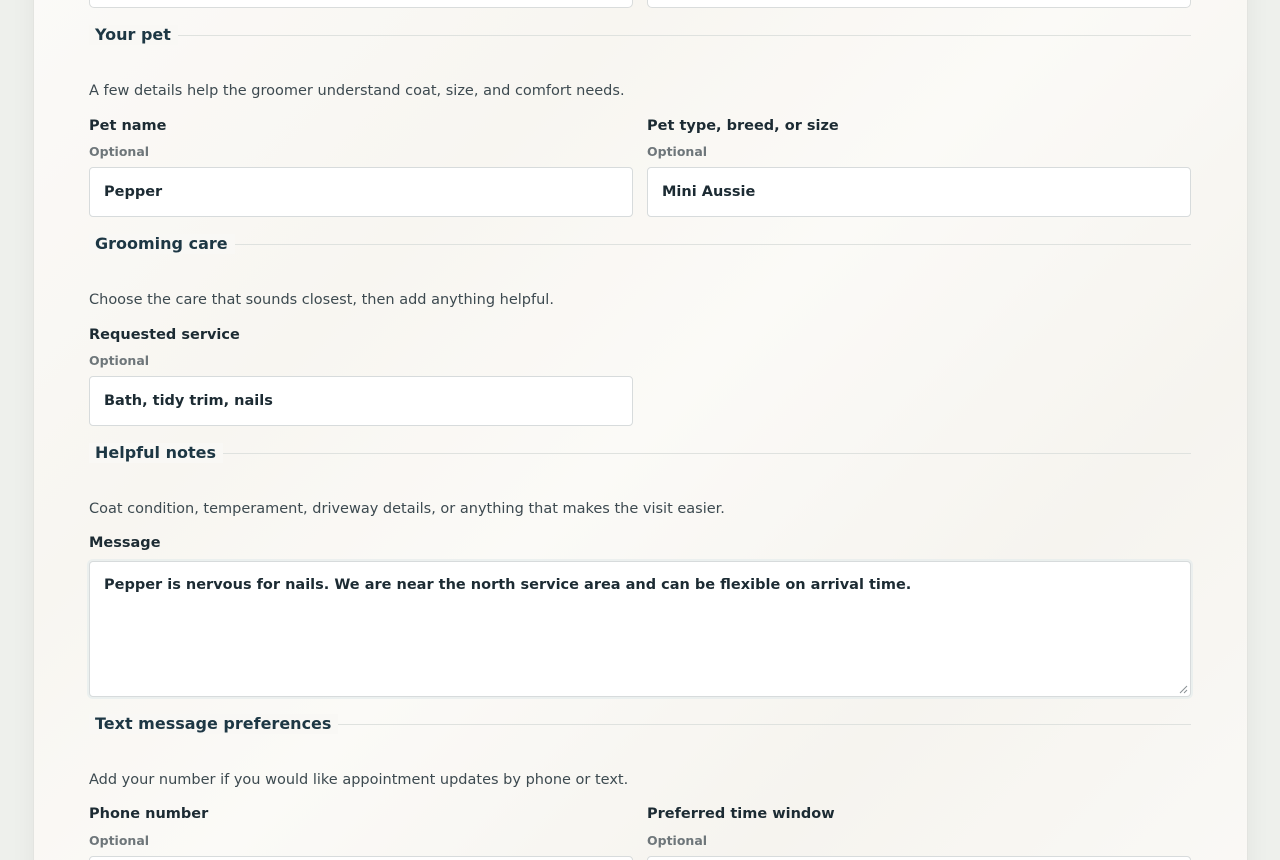  I want to click on pet-type-optional-hint: Optional, so click(677, 151).